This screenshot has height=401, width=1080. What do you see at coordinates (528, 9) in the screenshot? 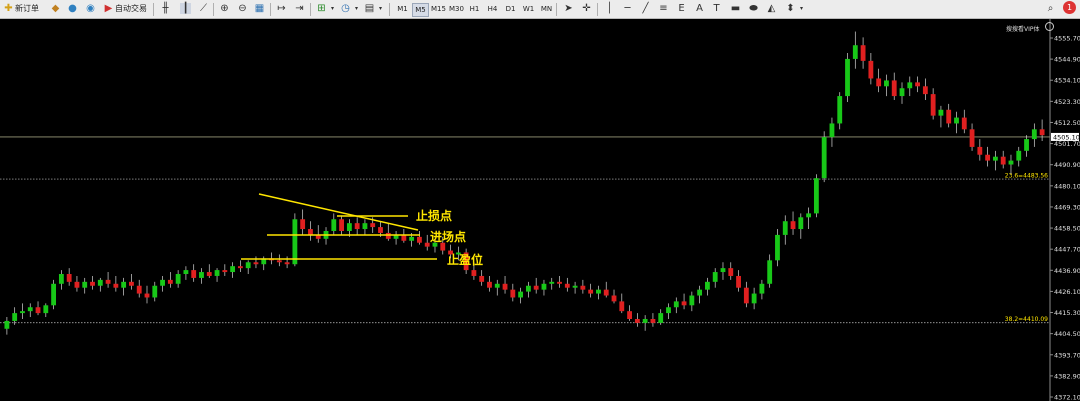
I see `timeframe-w1: W1` at bounding box center [528, 9].